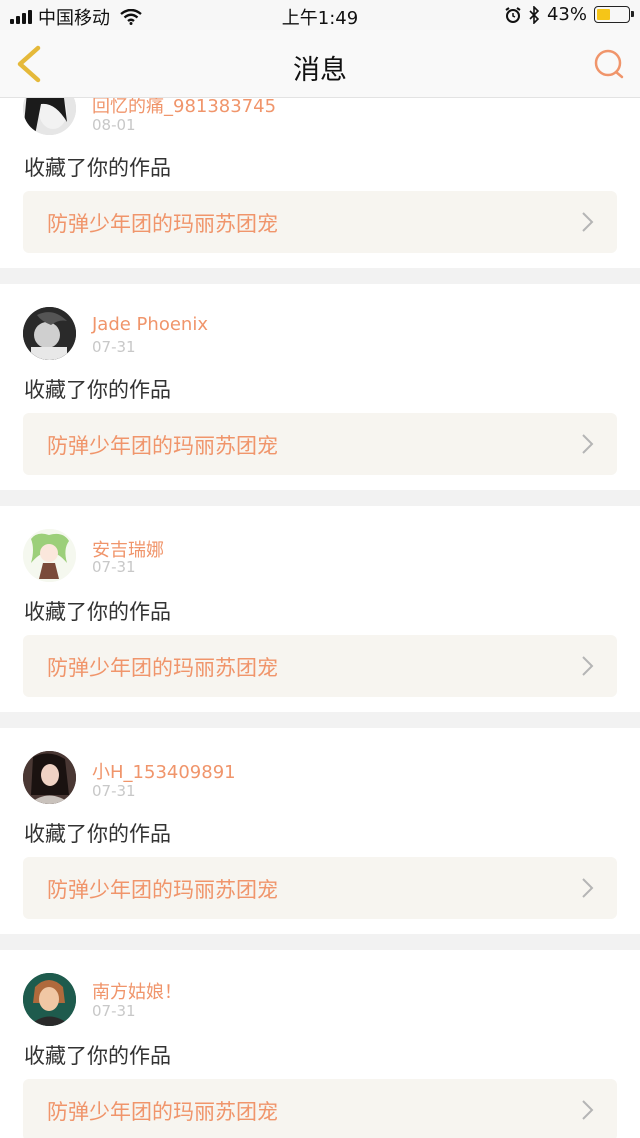  I want to click on battery-percent: 43%, so click(566, 14).